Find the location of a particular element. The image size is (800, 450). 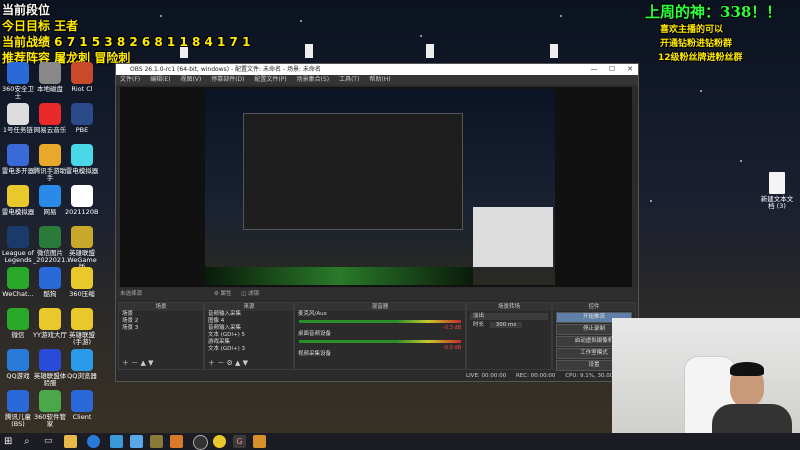

source-up-icon: ▲ is located at coordinates (237, 363).